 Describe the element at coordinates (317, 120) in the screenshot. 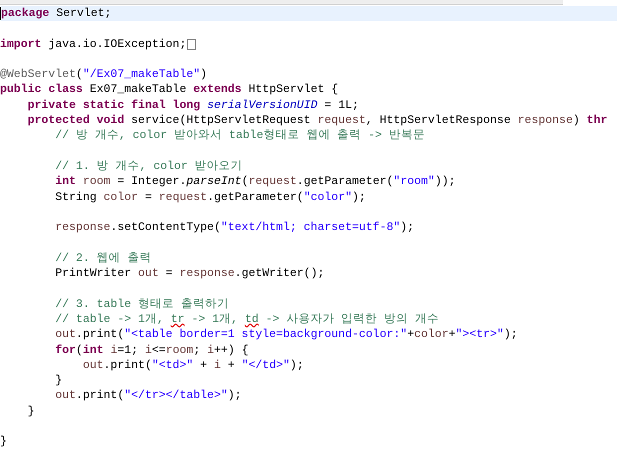

I see `code-line: protected void service(HttpServletRequest request, HttpServletResponse response) thr` at that location.